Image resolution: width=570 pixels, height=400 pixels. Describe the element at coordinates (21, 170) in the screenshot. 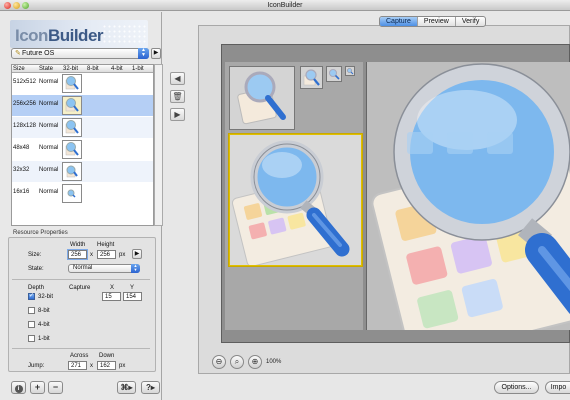

I see `row-size: 32x32` at that location.